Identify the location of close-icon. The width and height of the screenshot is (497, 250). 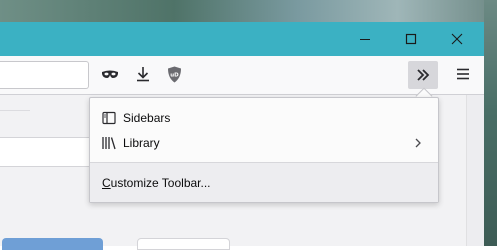
(457, 39).